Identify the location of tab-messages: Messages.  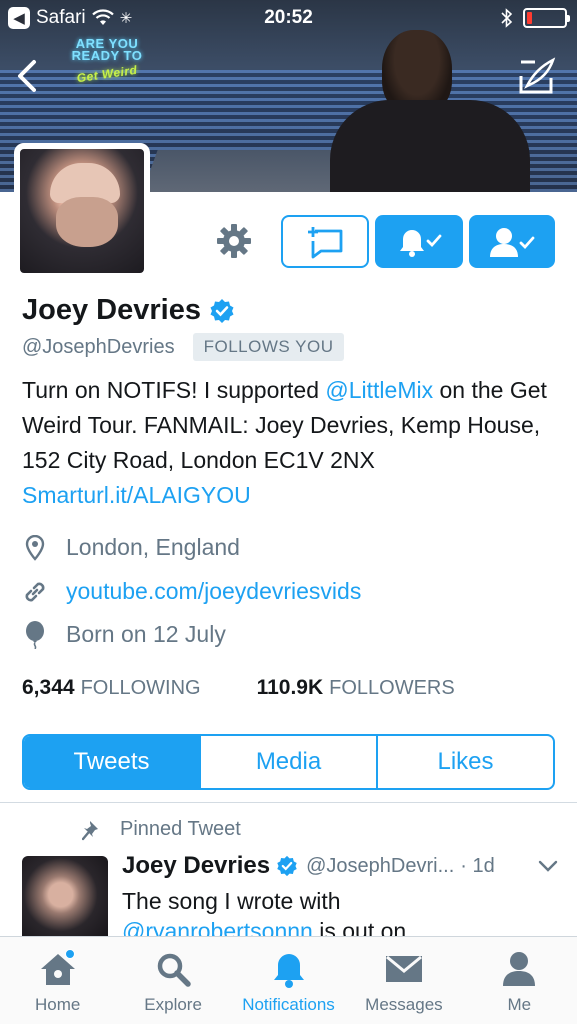
(403, 980).